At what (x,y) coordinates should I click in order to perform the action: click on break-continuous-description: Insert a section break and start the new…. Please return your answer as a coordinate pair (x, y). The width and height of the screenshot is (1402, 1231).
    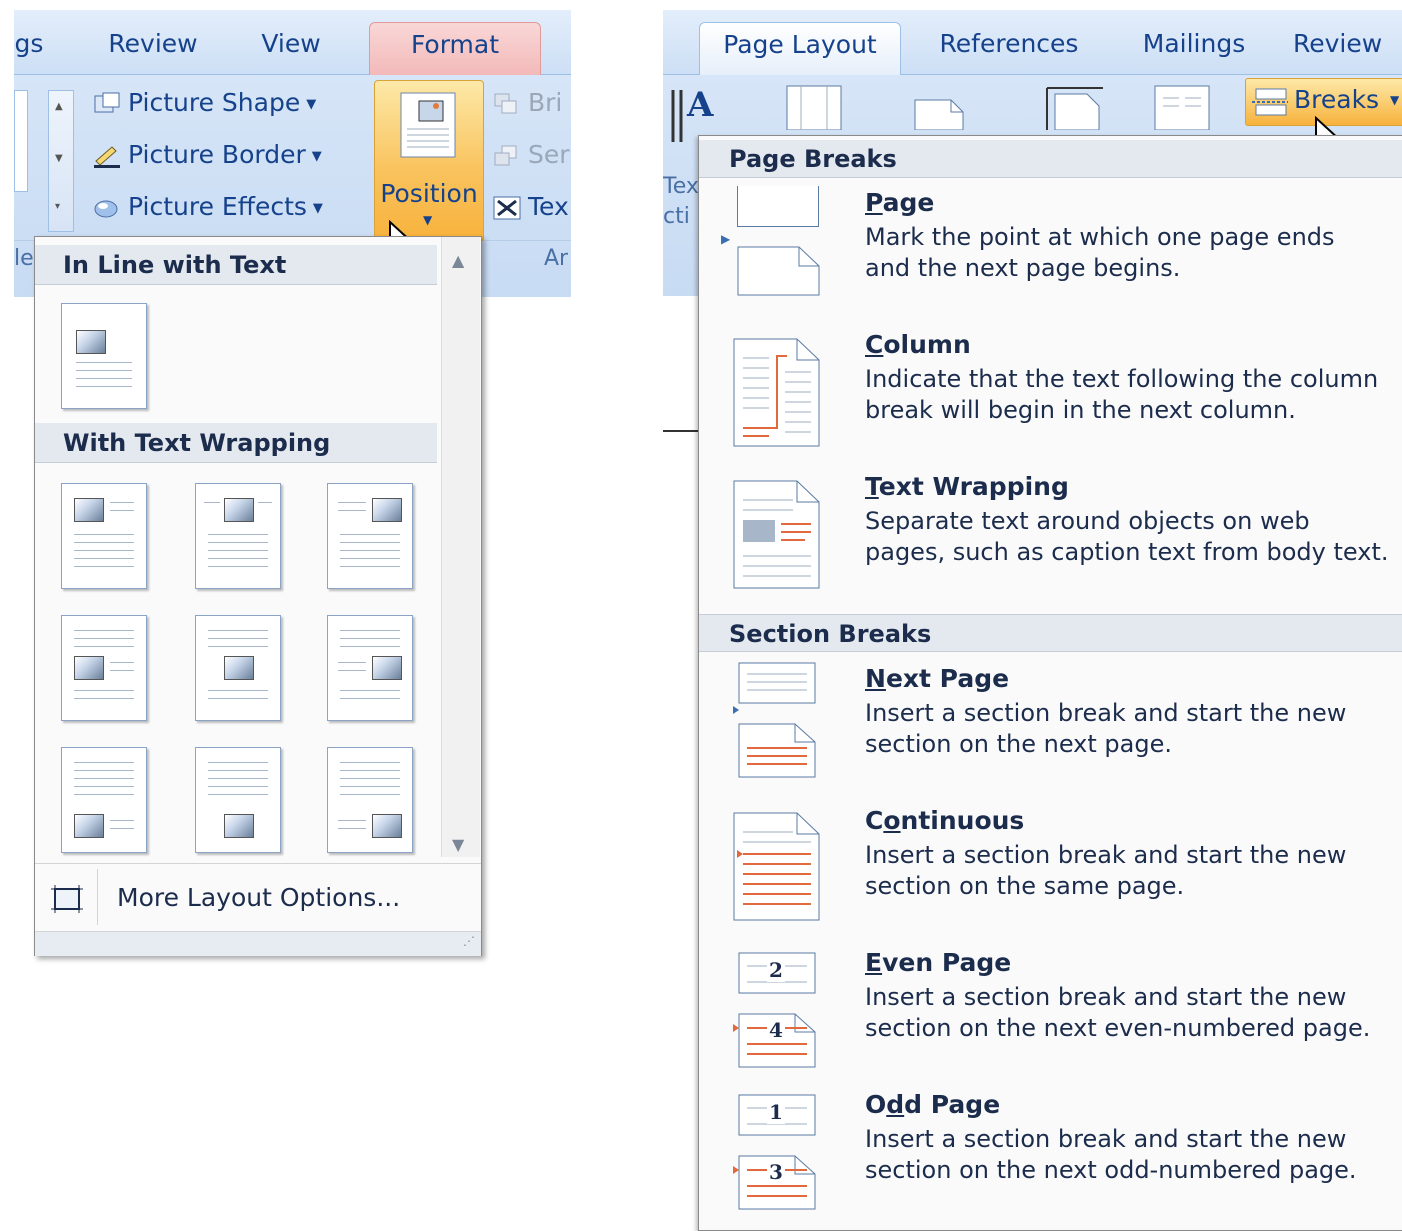
    Looking at the image, I should click on (1106, 870).